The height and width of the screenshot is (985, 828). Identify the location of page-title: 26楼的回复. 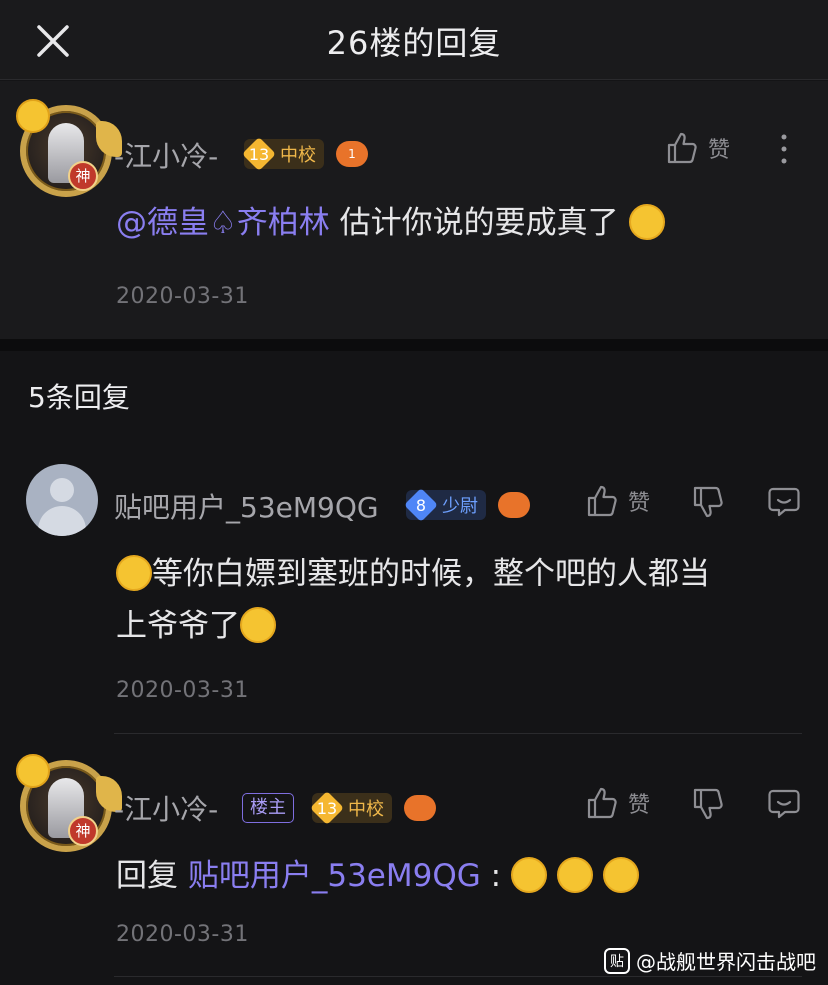
(414, 43).